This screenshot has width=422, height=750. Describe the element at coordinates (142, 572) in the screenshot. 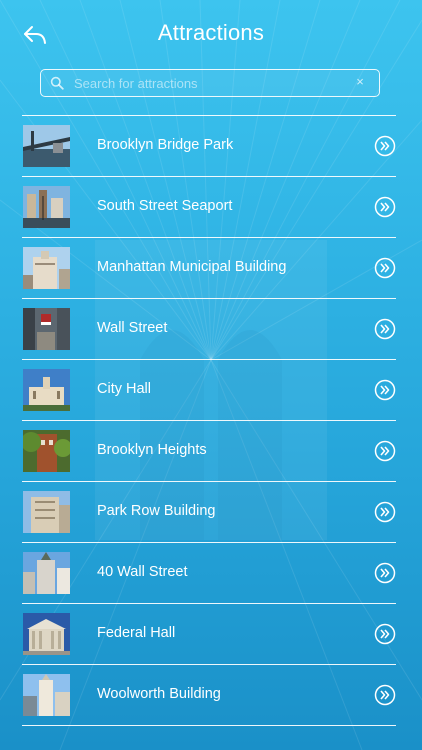

I see `list-item-label: 40 Wall Street` at that location.